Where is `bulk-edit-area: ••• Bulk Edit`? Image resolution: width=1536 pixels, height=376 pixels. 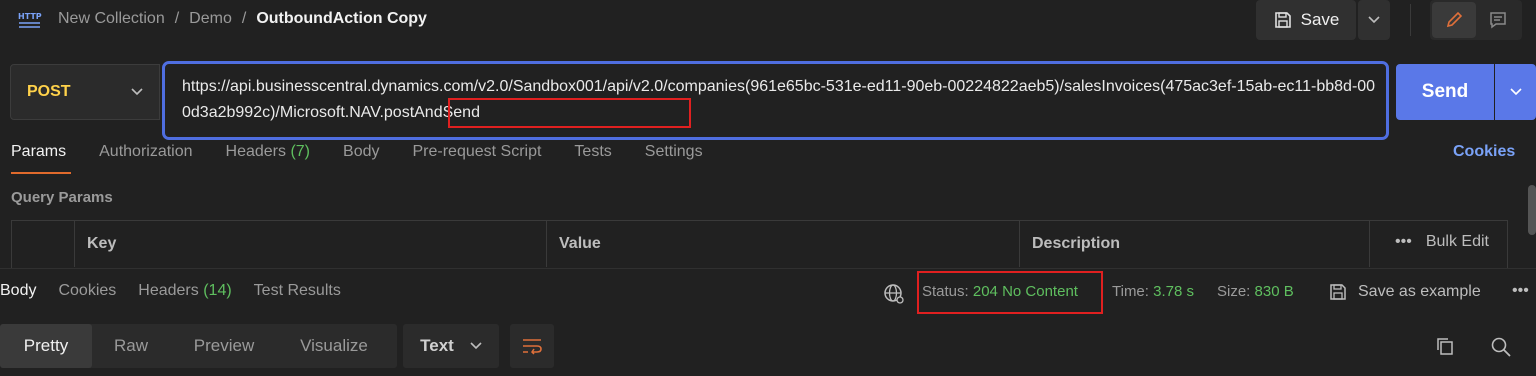 bulk-edit-area: ••• Bulk Edit is located at coordinates (1442, 242).